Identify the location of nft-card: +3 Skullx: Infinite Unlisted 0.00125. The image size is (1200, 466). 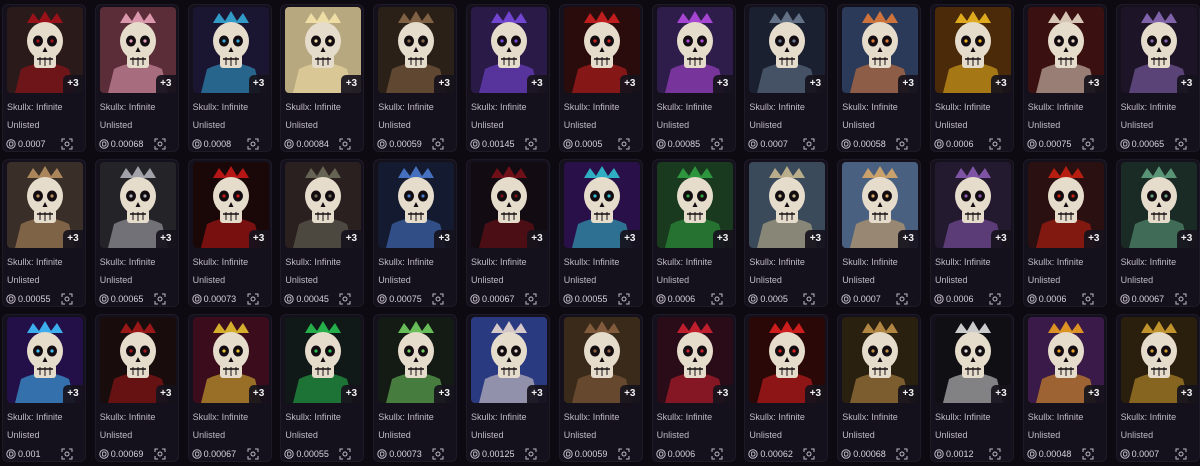
(508, 388).